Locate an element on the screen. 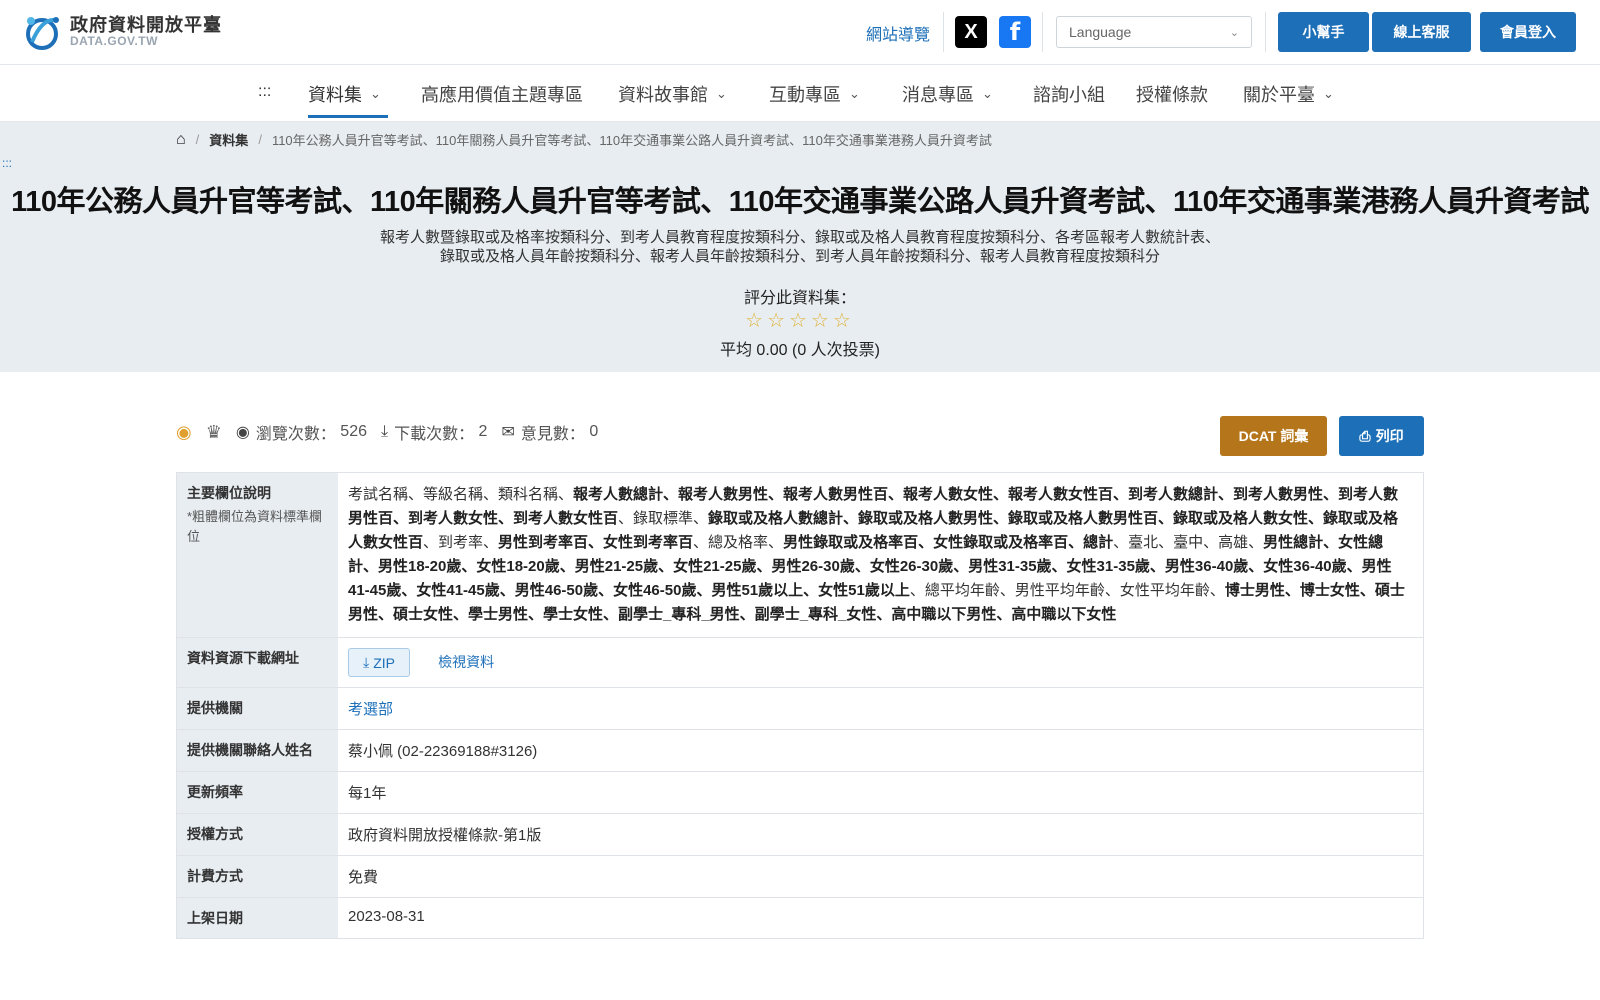  row-header: 提供機關聯絡人姓名 is located at coordinates (257, 750).